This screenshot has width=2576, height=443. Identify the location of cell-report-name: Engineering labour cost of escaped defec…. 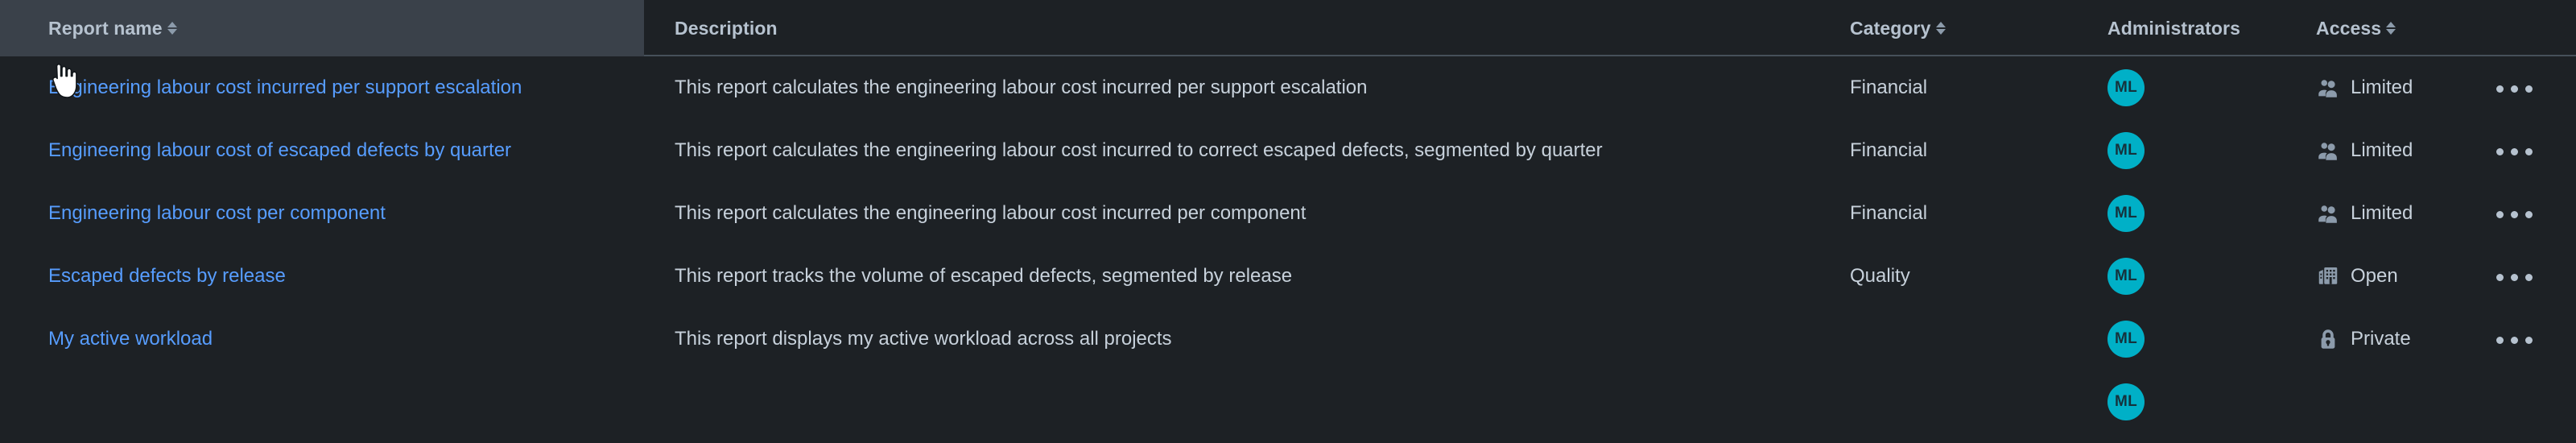
(330, 150).